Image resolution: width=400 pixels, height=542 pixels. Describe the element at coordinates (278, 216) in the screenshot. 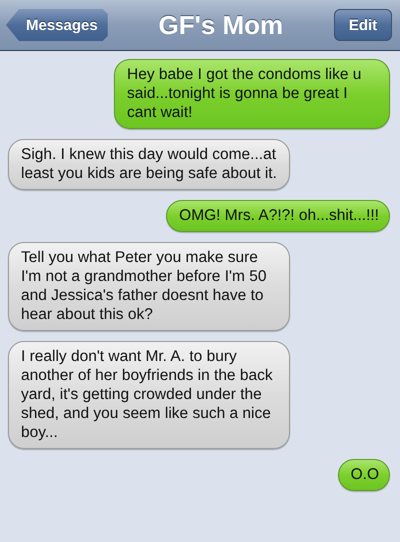

I see `sent-message-bubble: OMG! Mrs. A?!?! oh...shit...!!!` at that location.